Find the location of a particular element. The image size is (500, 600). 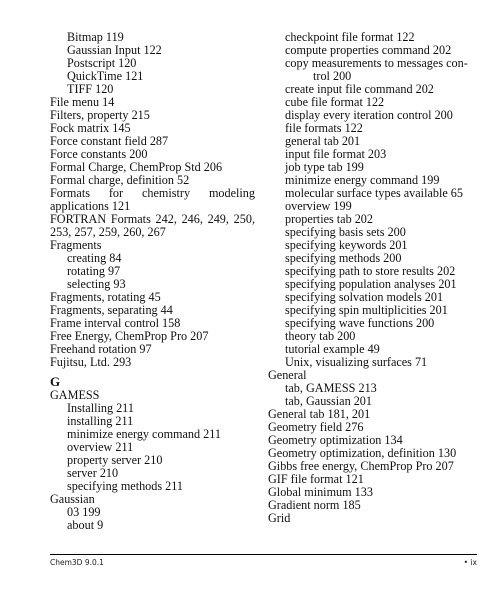

footer-product: Chem3D 9.0.1 is located at coordinates (77, 562).